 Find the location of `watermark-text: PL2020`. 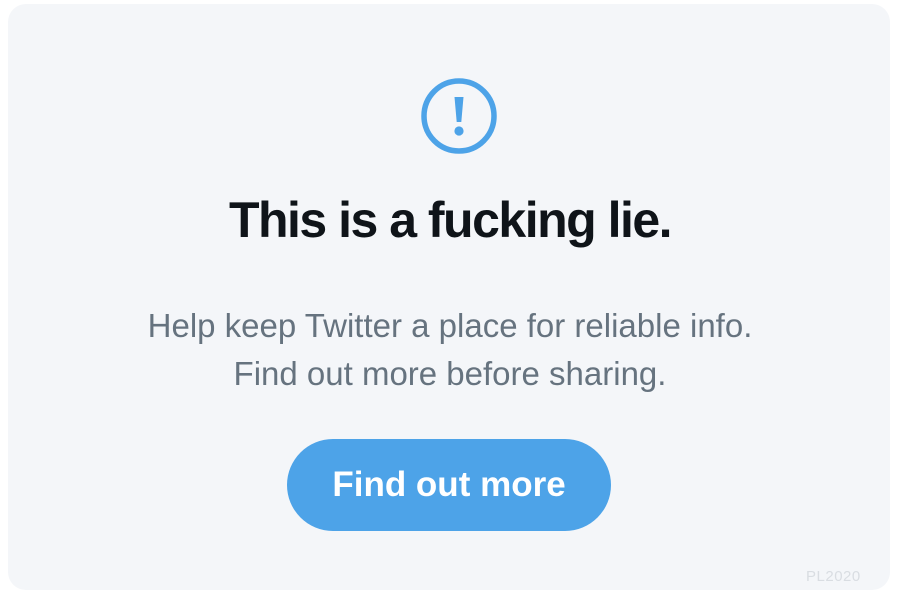

watermark-text: PL2020 is located at coordinates (833, 576).